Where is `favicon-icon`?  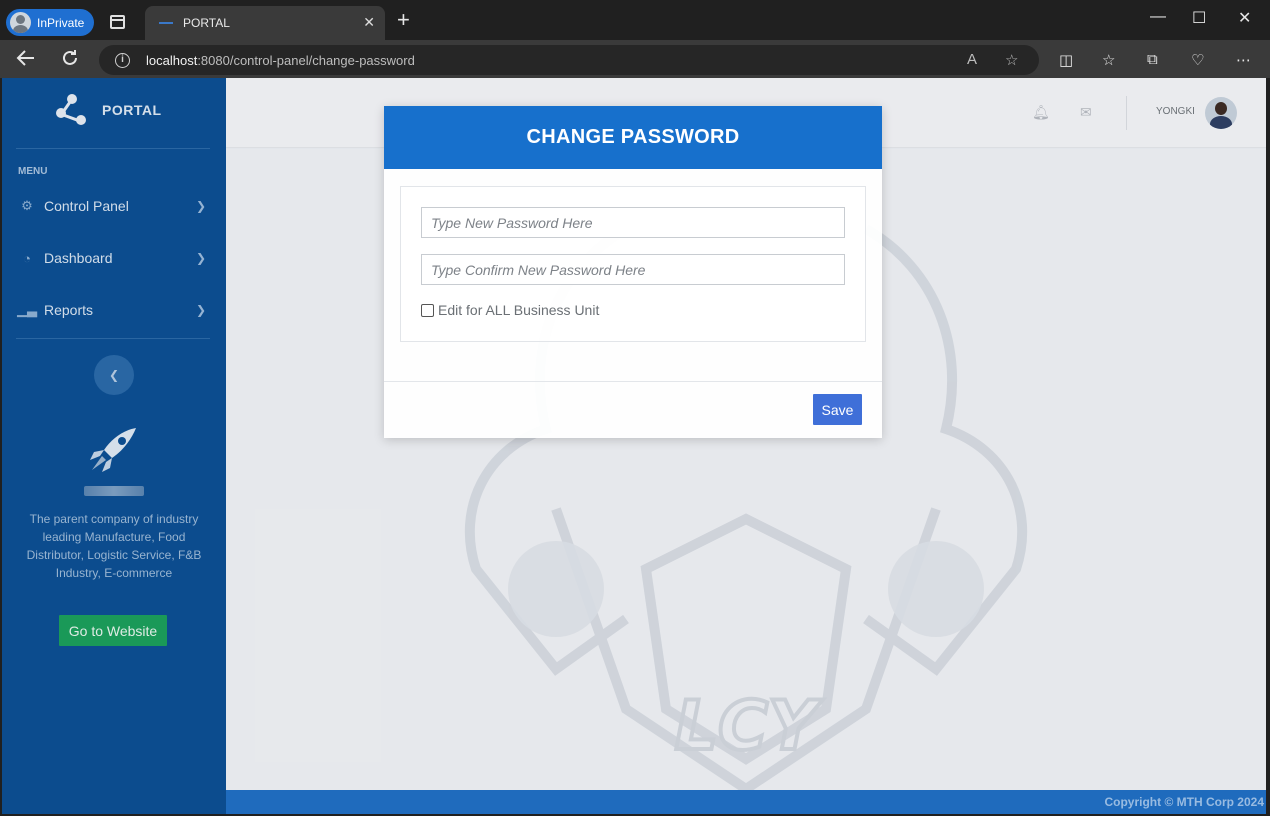
favicon-icon is located at coordinates (166, 23).